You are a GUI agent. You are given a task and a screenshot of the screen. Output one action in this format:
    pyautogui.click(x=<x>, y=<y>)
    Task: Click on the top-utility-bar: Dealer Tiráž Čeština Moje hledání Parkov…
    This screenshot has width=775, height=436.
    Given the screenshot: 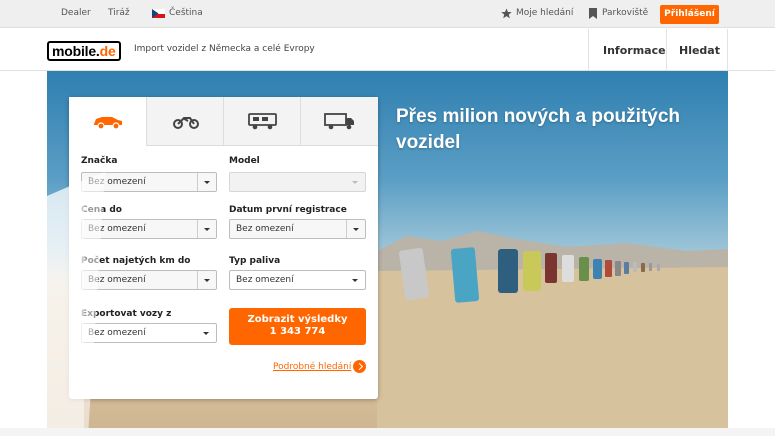 What is the action you would take?
    pyautogui.click(x=387, y=14)
    